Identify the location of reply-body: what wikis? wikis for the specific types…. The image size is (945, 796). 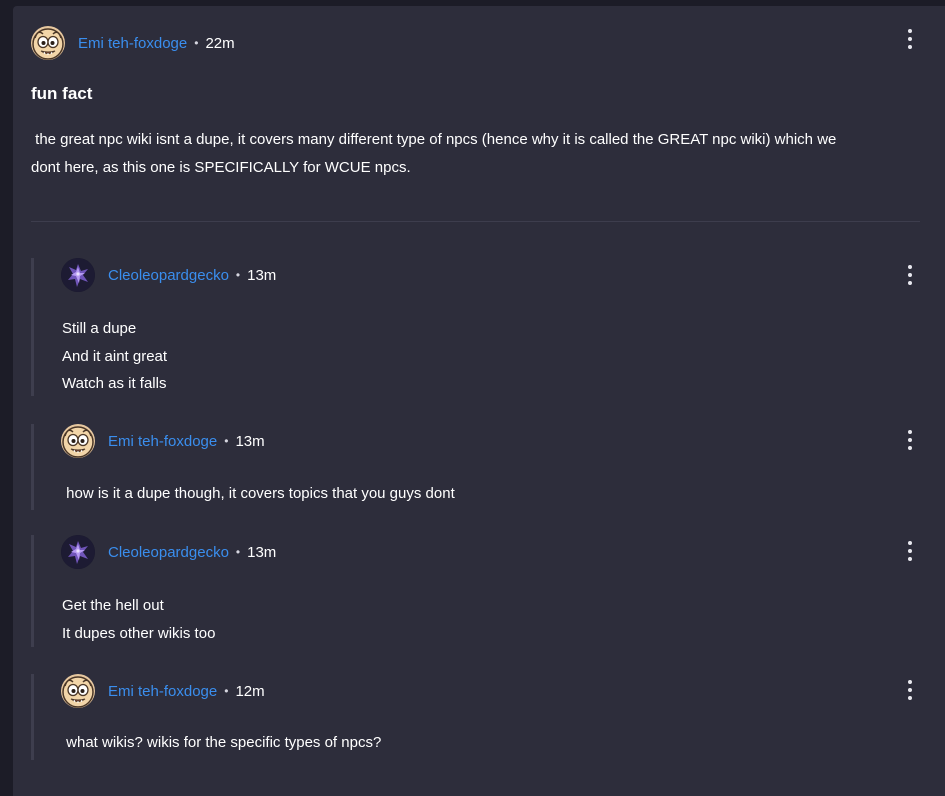
(221, 743).